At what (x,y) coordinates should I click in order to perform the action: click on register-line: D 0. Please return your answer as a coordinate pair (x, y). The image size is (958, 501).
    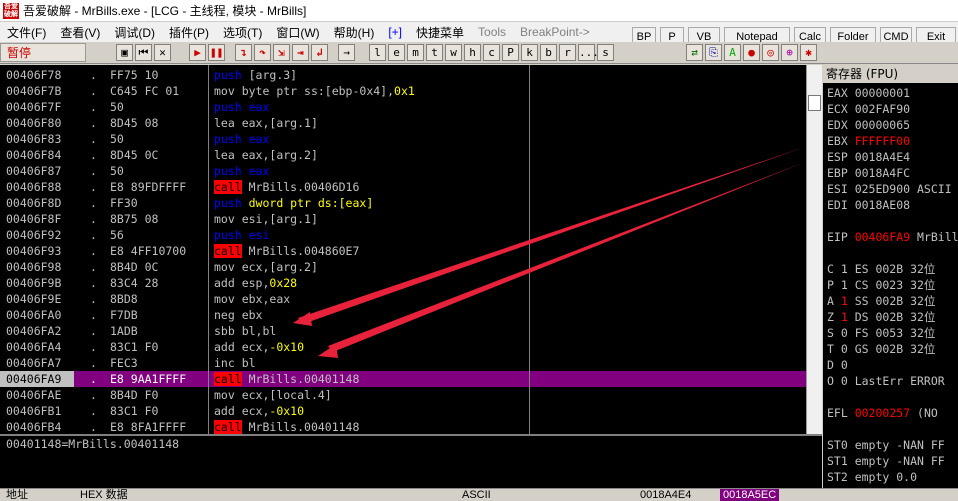
    Looking at the image, I should click on (837, 365).